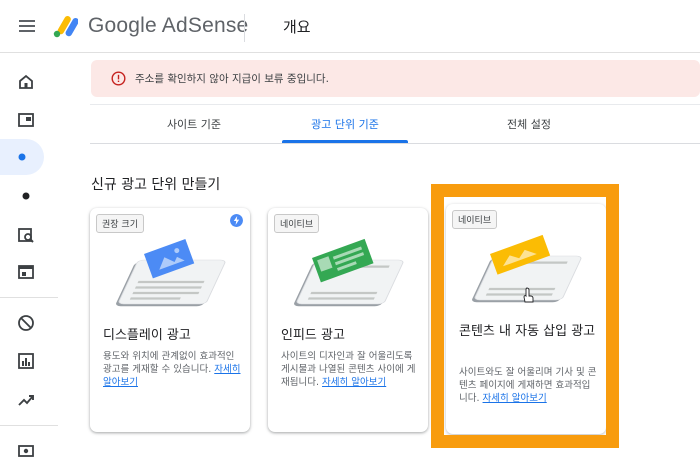  Describe the element at coordinates (350, 26) in the screenshot. I see `top-app-bar: Google AdSense 개요` at that location.